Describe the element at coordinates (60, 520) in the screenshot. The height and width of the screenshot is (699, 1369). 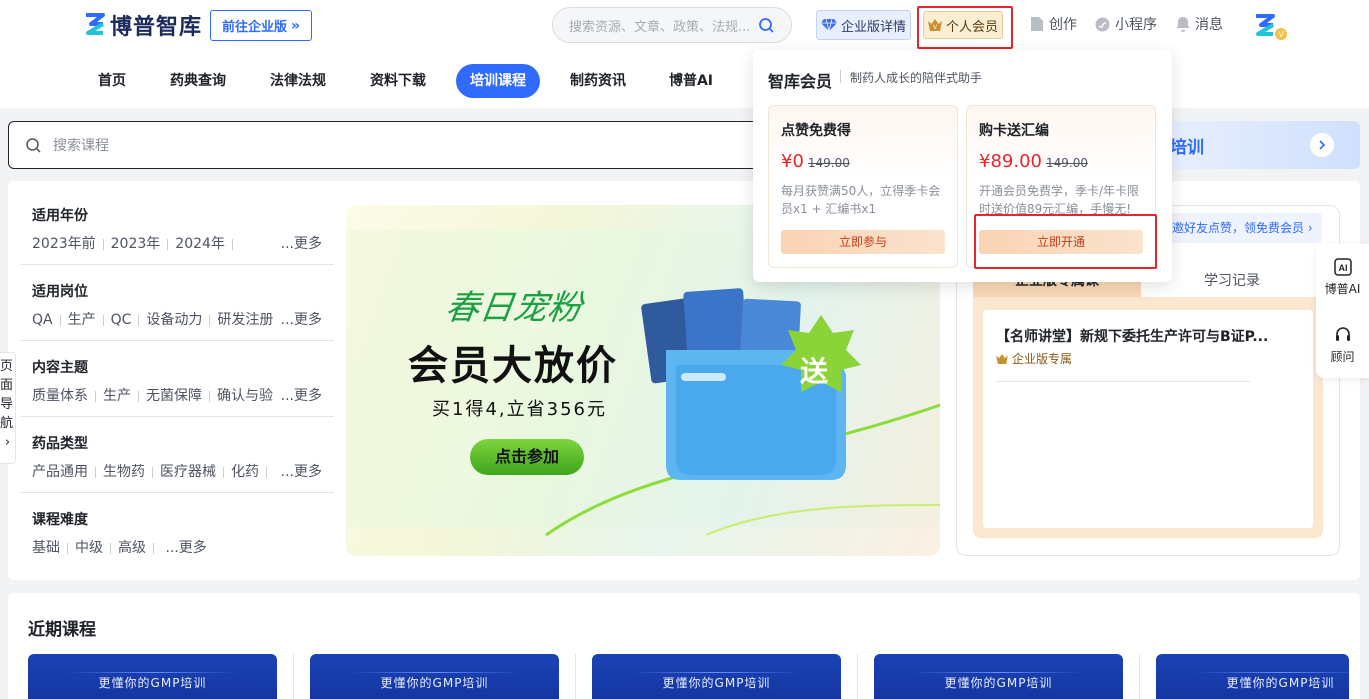
I see `filter-title: 课程难度` at that location.